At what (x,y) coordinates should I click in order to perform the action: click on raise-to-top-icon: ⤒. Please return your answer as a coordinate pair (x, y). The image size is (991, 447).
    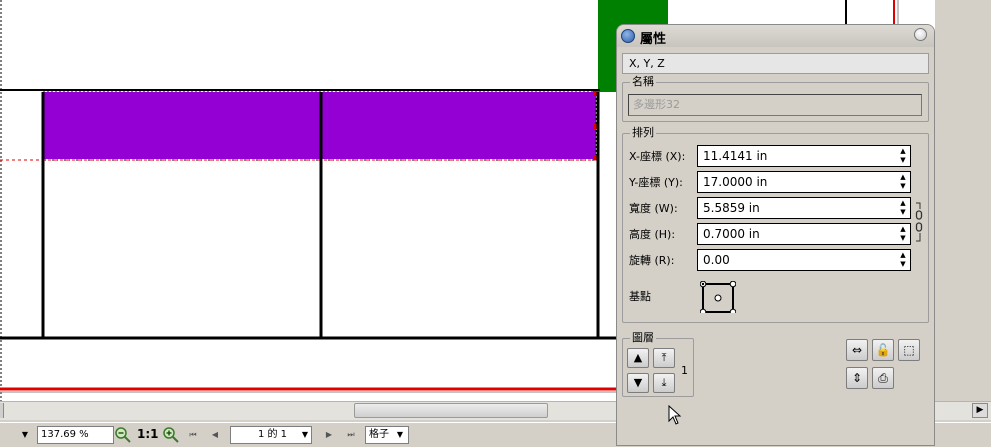
    Looking at the image, I should click on (664, 358).